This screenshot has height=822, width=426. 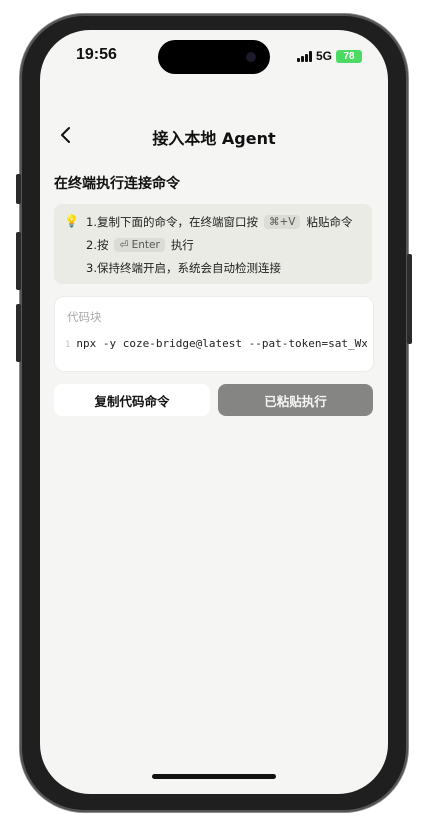 I want to click on status-time: 19:56, so click(x=96, y=54).